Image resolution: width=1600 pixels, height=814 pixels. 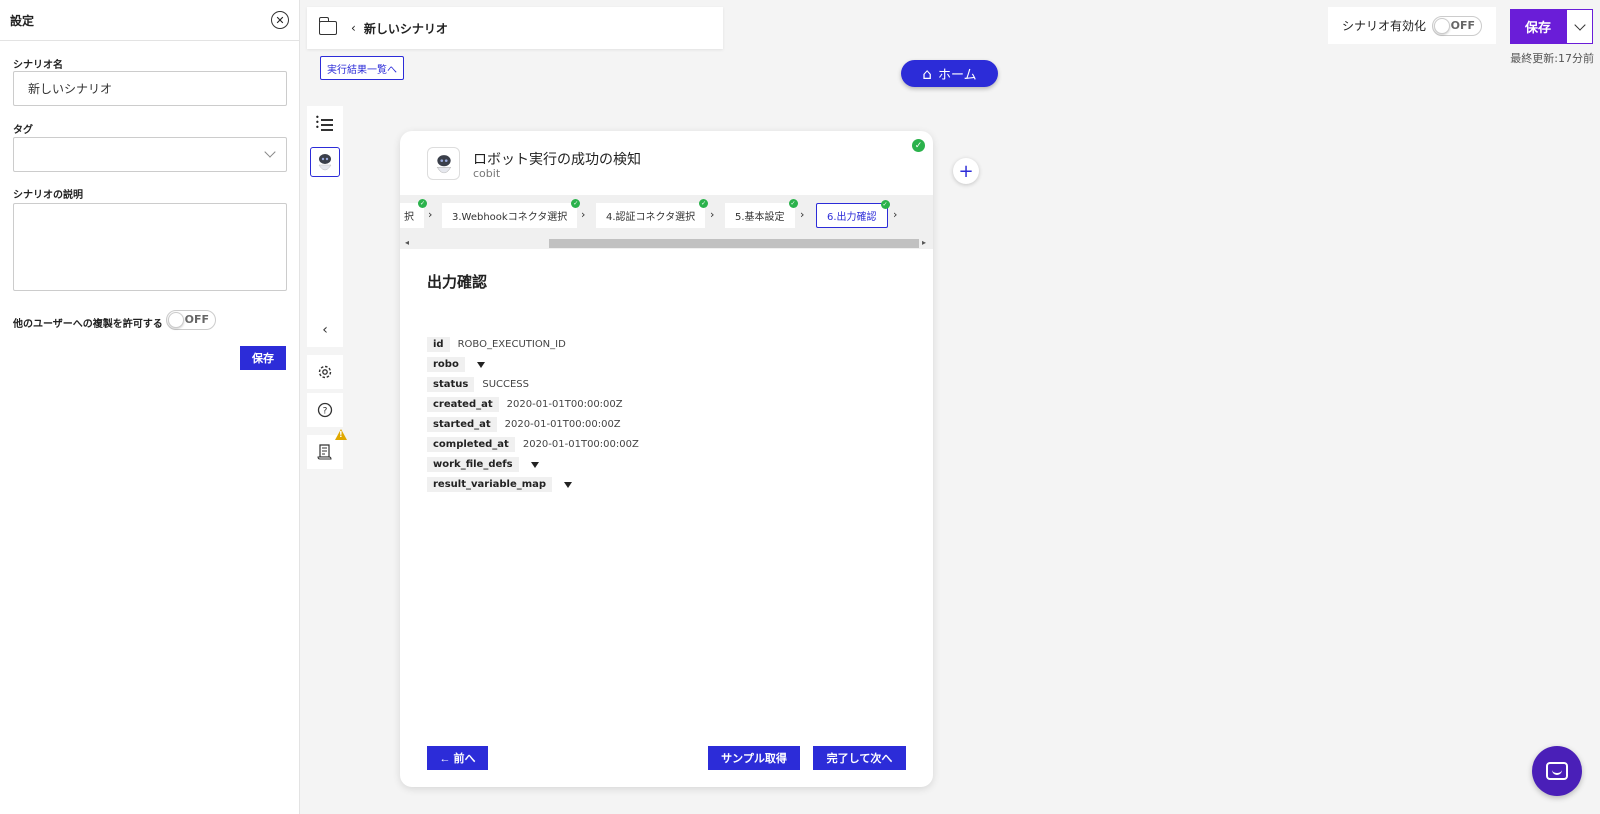 I want to click on save-options-button, so click(x=1579, y=26).